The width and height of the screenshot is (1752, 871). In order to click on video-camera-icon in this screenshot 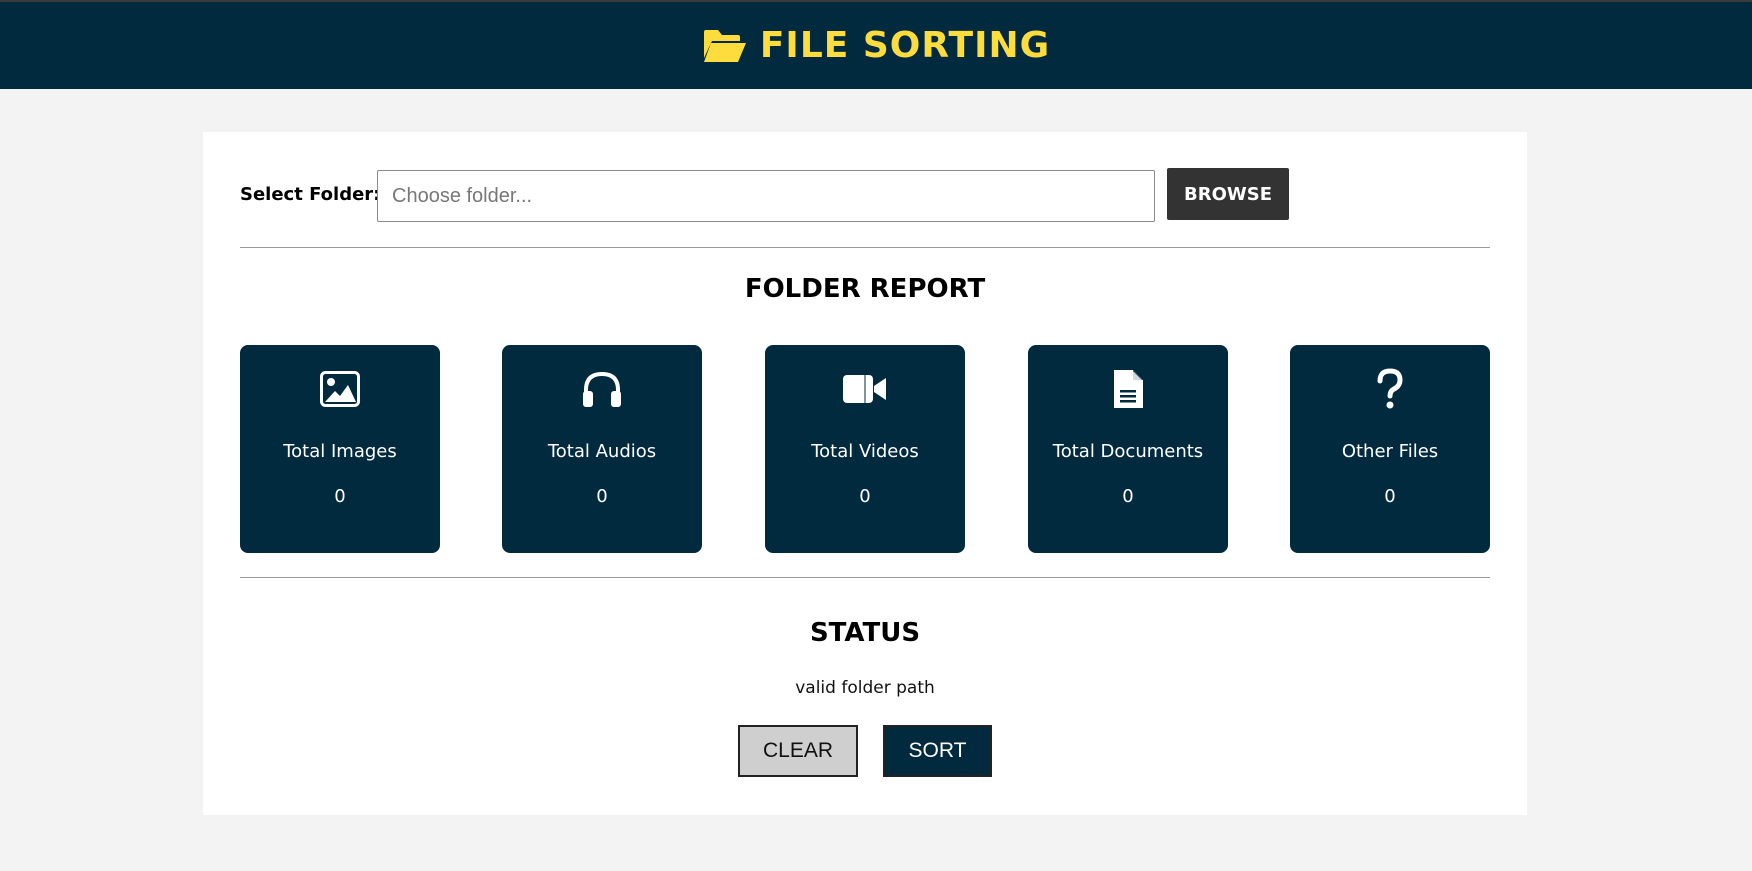, I will do `click(865, 389)`.